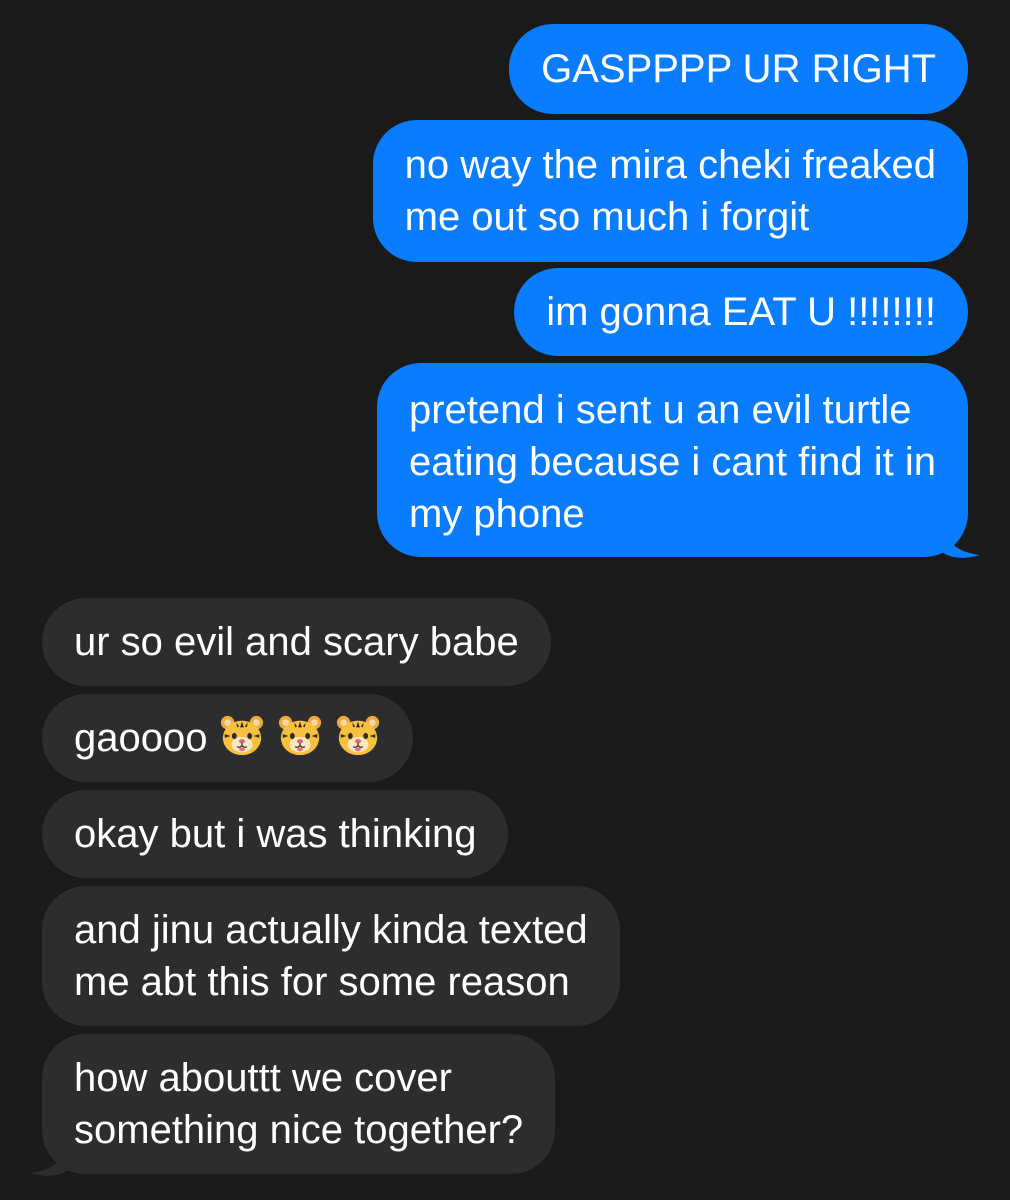 This screenshot has width=1010, height=1200. I want to click on message-text: okay but i was thinking, so click(275, 834).